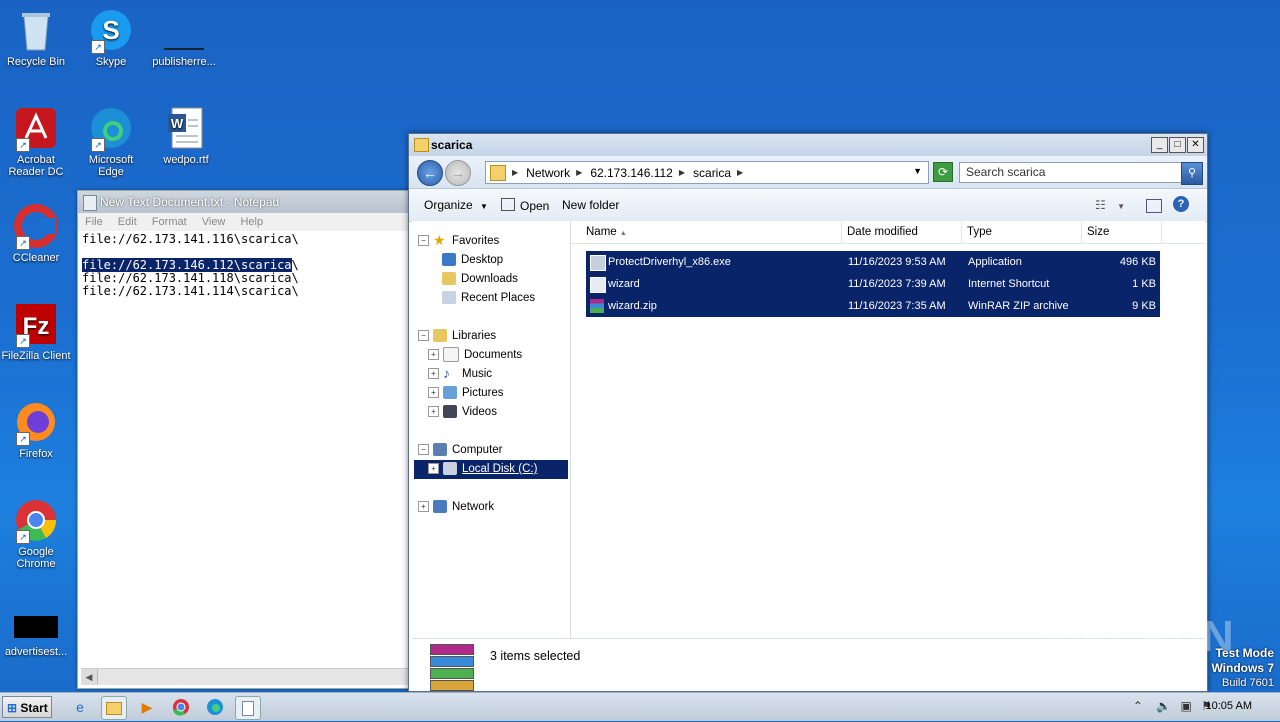  I want to click on menu-view: View, so click(214, 222).